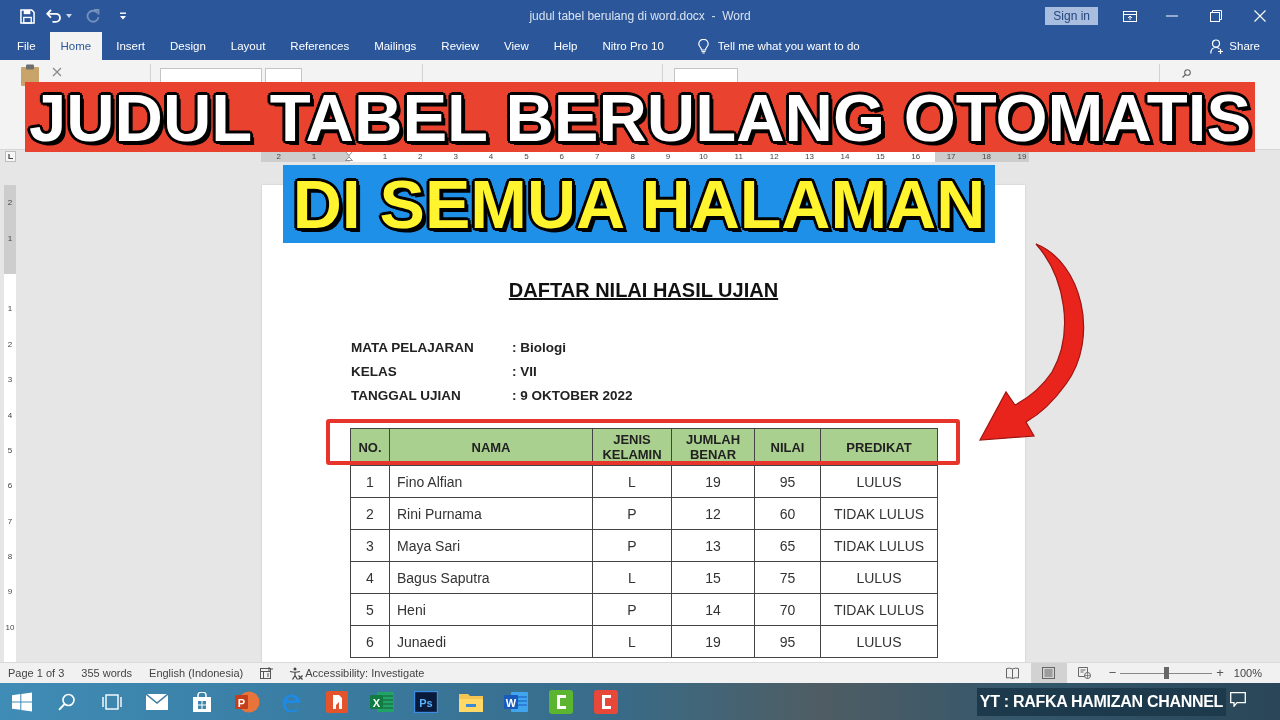 The width and height of the screenshot is (1280, 720). What do you see at coordinates (803, 46) in the screenshot?
I see `tell-me-field: Tell me what you want to do` at bounding box center [803, 46].